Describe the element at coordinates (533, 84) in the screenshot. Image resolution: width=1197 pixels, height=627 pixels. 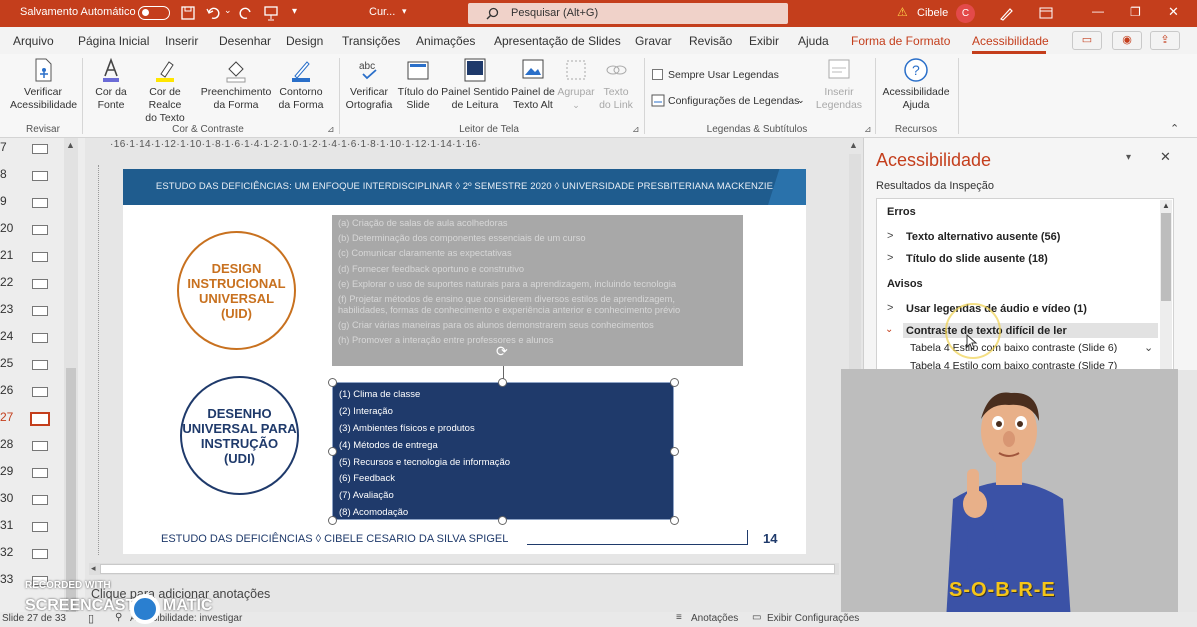
I see `painel-texto-alt-button: Painel de Texto Alt` at that location.